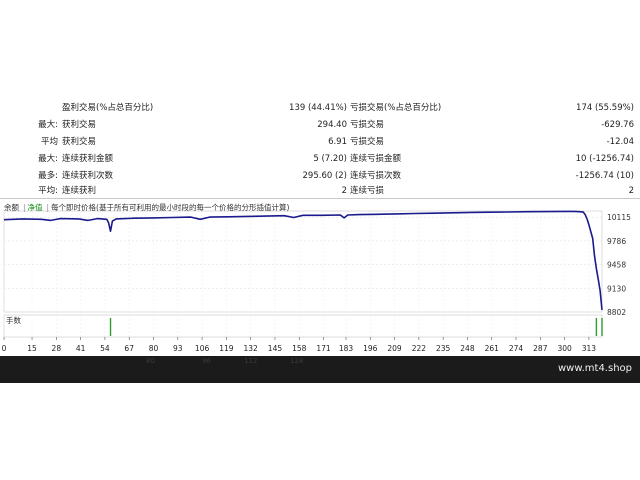 The height and width of the screenshot is (480, 640). I want to click on faded-tick: 96, so click(206, 361).